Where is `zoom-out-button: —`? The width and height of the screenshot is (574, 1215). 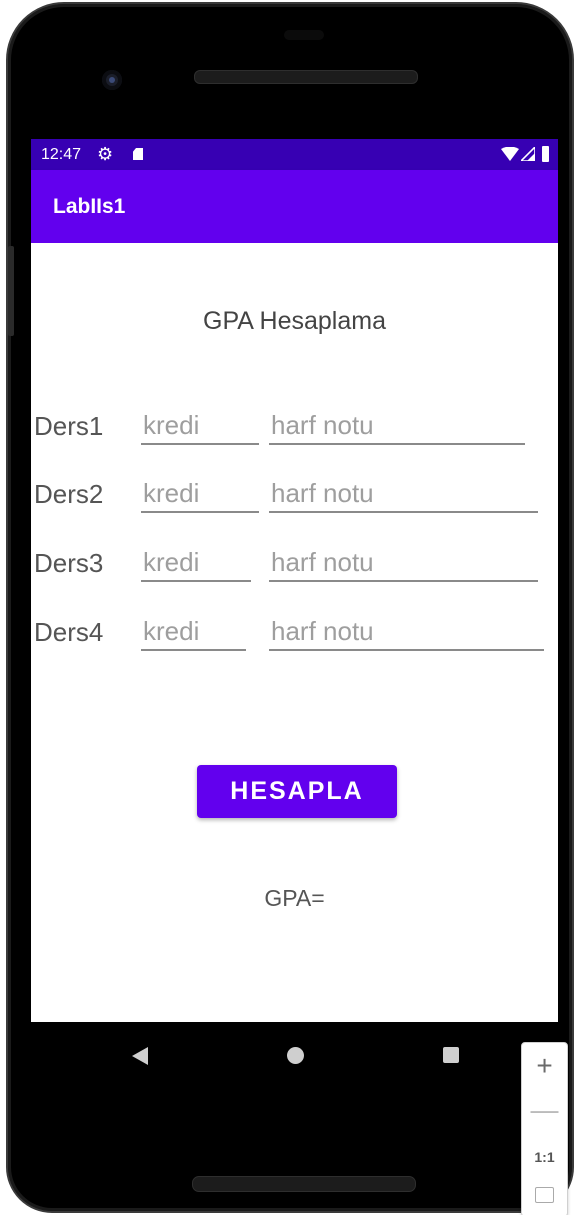
zoom-out-button: — is located at coordinates (544, 1110).